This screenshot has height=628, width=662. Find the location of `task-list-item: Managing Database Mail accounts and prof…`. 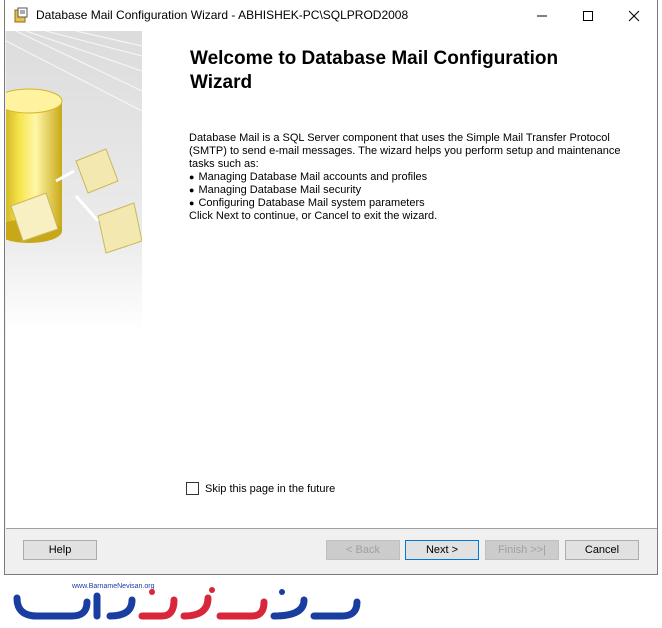

task-list-item: Managing Database Mail accounts and prof… is located at coordinates (419, 177).